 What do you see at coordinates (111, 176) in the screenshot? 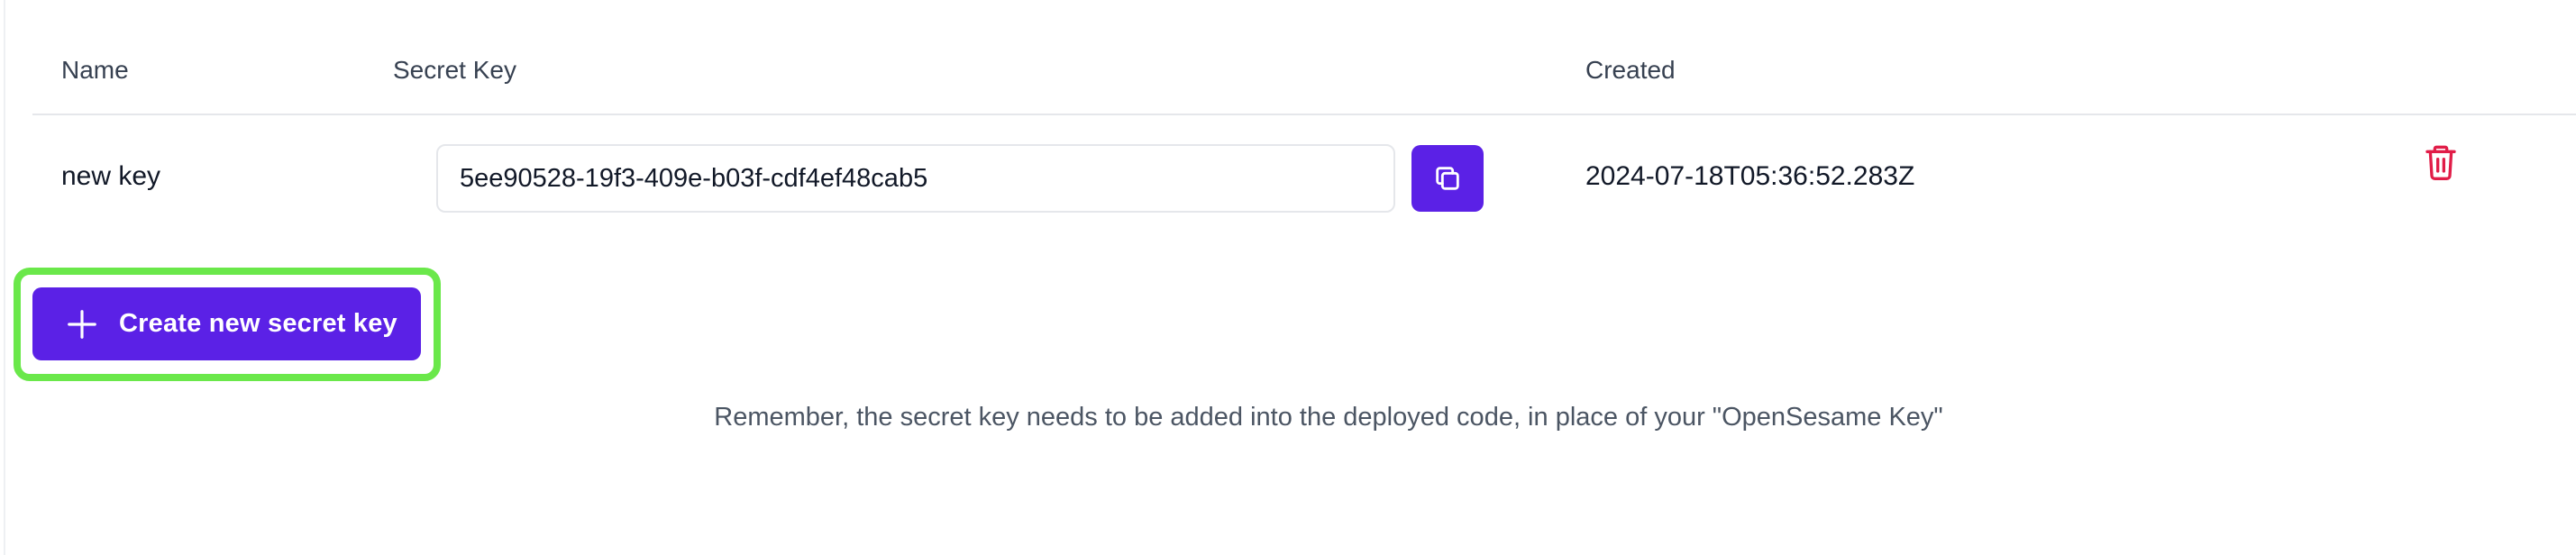
I see `key-name: new key` at bounding box center [111, 176].